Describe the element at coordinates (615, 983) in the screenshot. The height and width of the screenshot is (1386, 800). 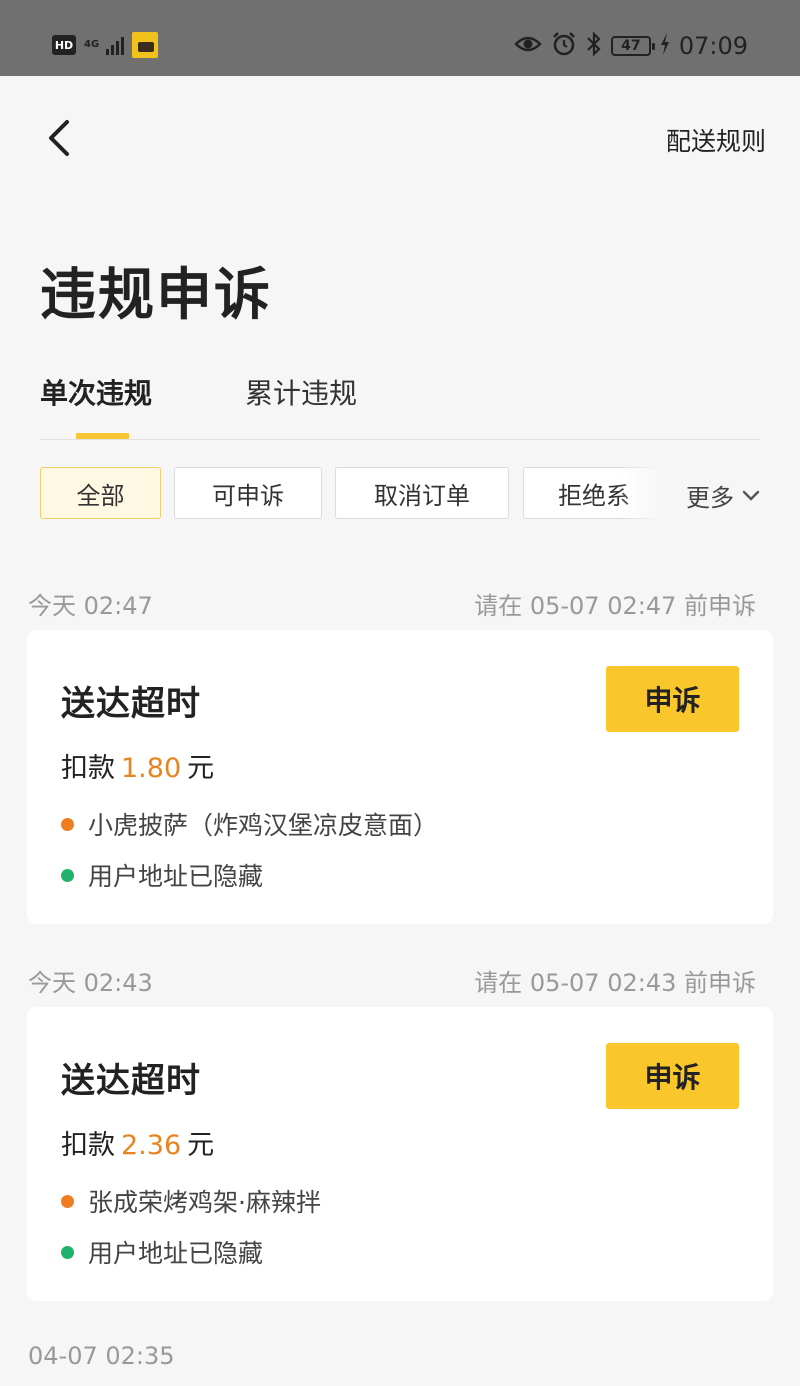
I see `appeal-deadline: 请在 05-07 02:43 前申诉` at that location.